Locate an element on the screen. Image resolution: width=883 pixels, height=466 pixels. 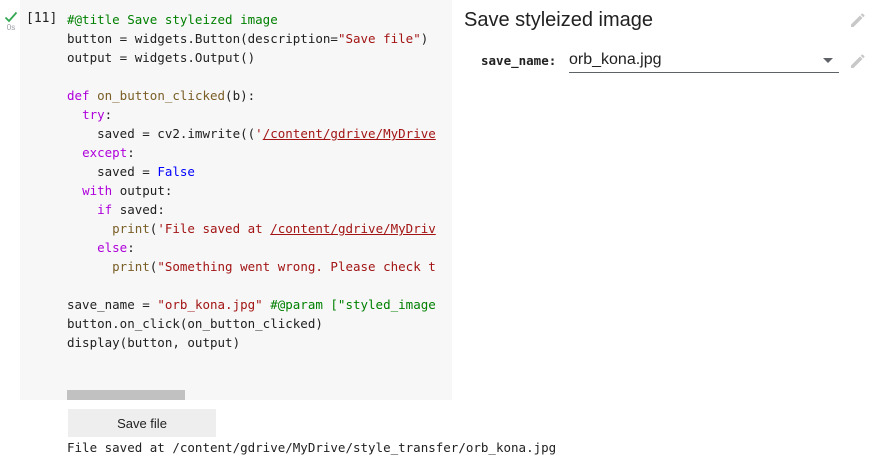
code-line: if saved: is located at coordinates (251, 209).